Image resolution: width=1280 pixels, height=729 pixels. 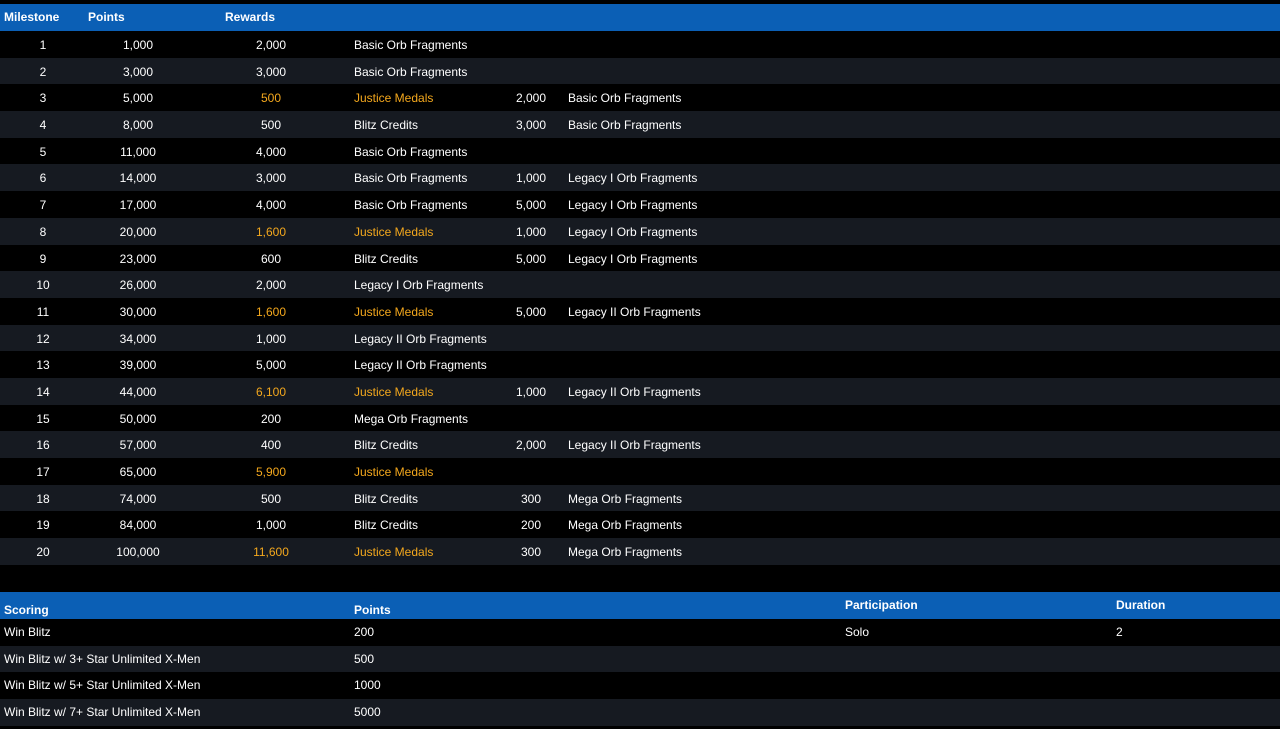 What do you see at coordinates (138, 98) in the screenshot?
I see `milestone-points: 5,000` at bounding box center [138, 98].